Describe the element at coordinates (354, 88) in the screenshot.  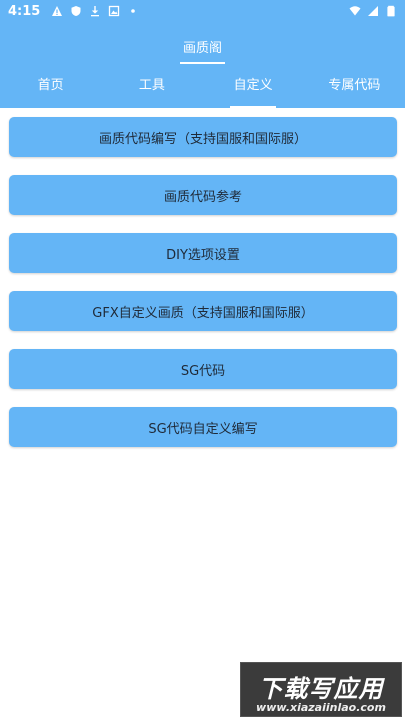
I see `tab-exclusive-code: 专属代码` at that location.